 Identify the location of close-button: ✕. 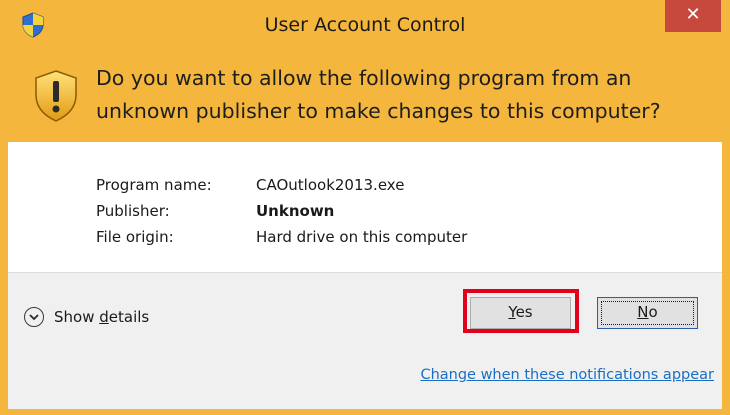
(693, 16).